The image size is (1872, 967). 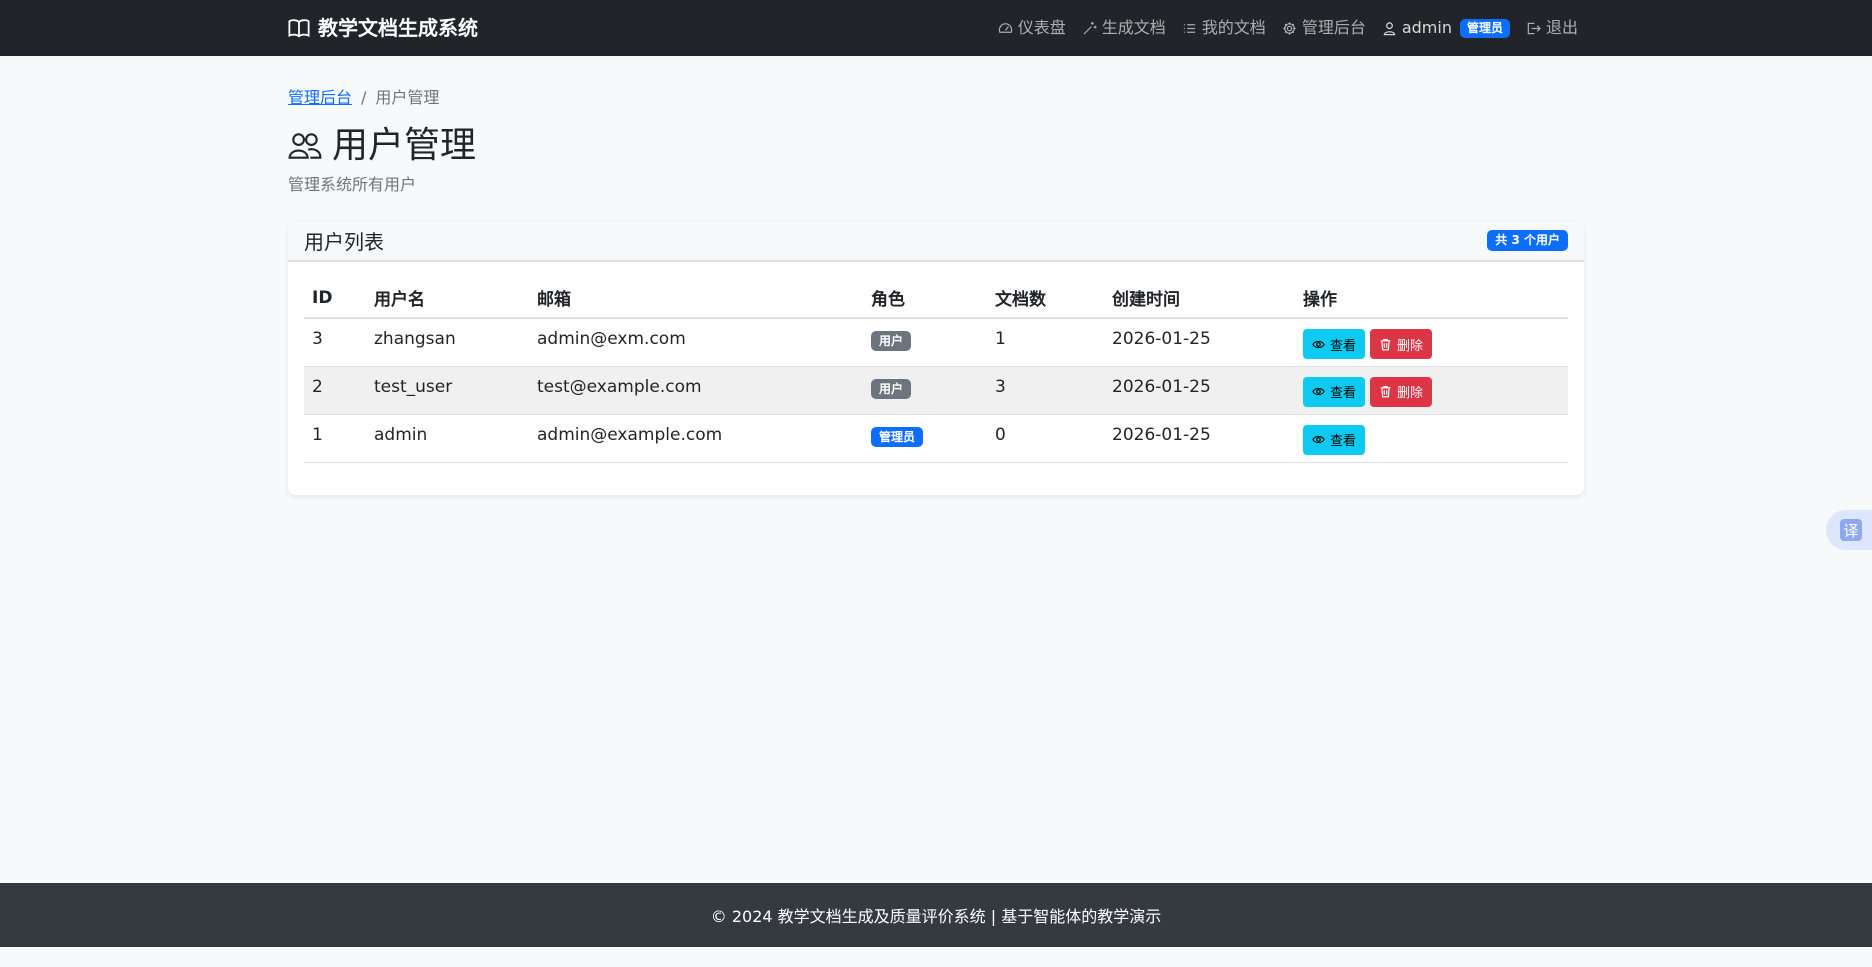 I want to click on cell-username: zhangsan, so click(x=447, y=342).